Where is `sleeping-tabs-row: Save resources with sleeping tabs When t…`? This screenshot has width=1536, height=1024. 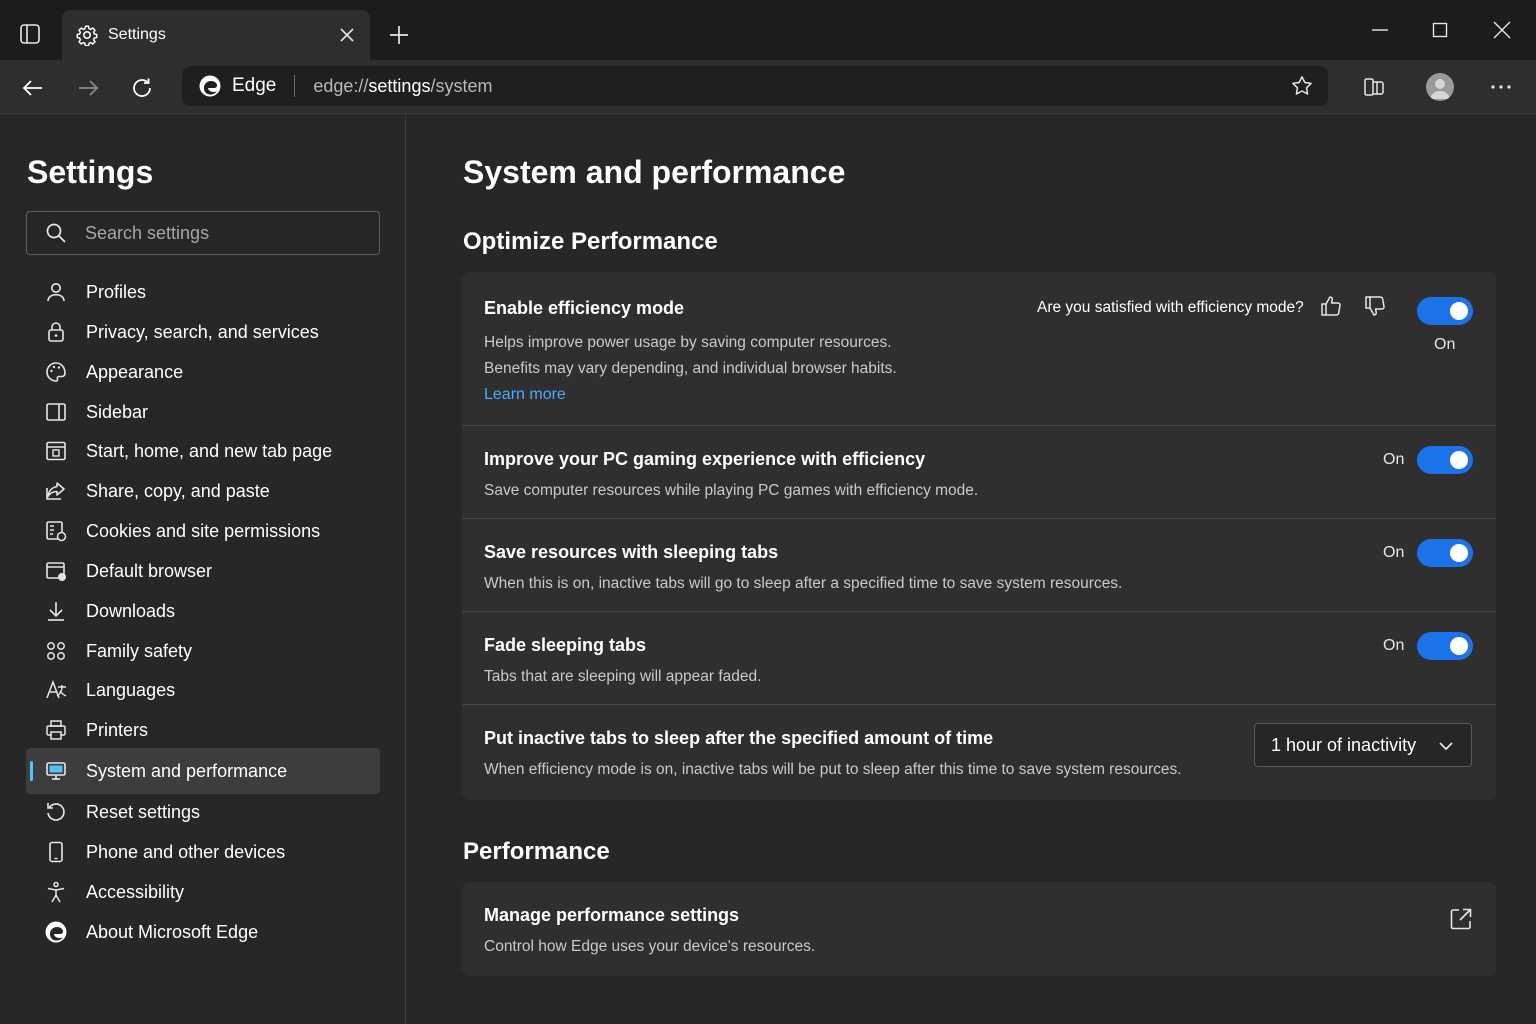
sleeping-tabs-row: Save resources with sleeping tabs When t… is located at coordinates (979, 565).